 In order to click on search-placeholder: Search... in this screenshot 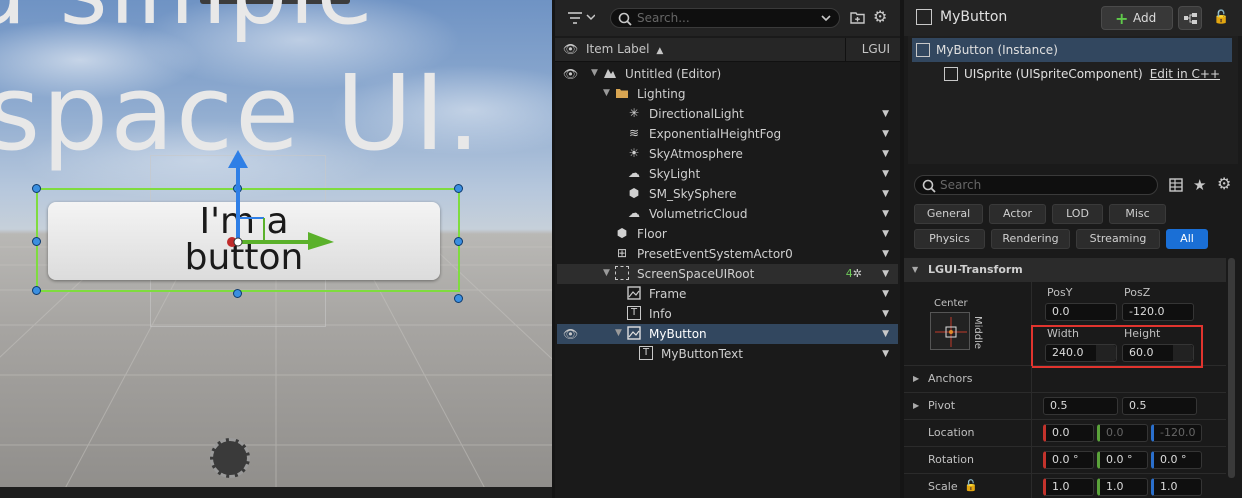, I will do `click(663, 18)`.